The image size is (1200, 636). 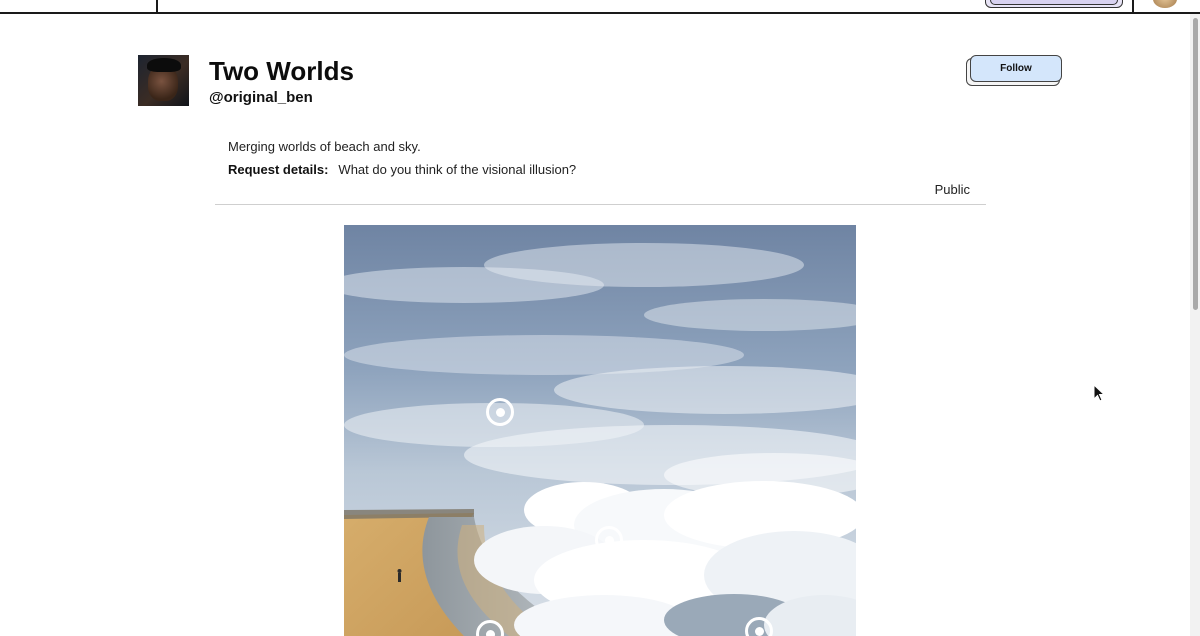 I want to click on divider, so click(x=600, y=204).